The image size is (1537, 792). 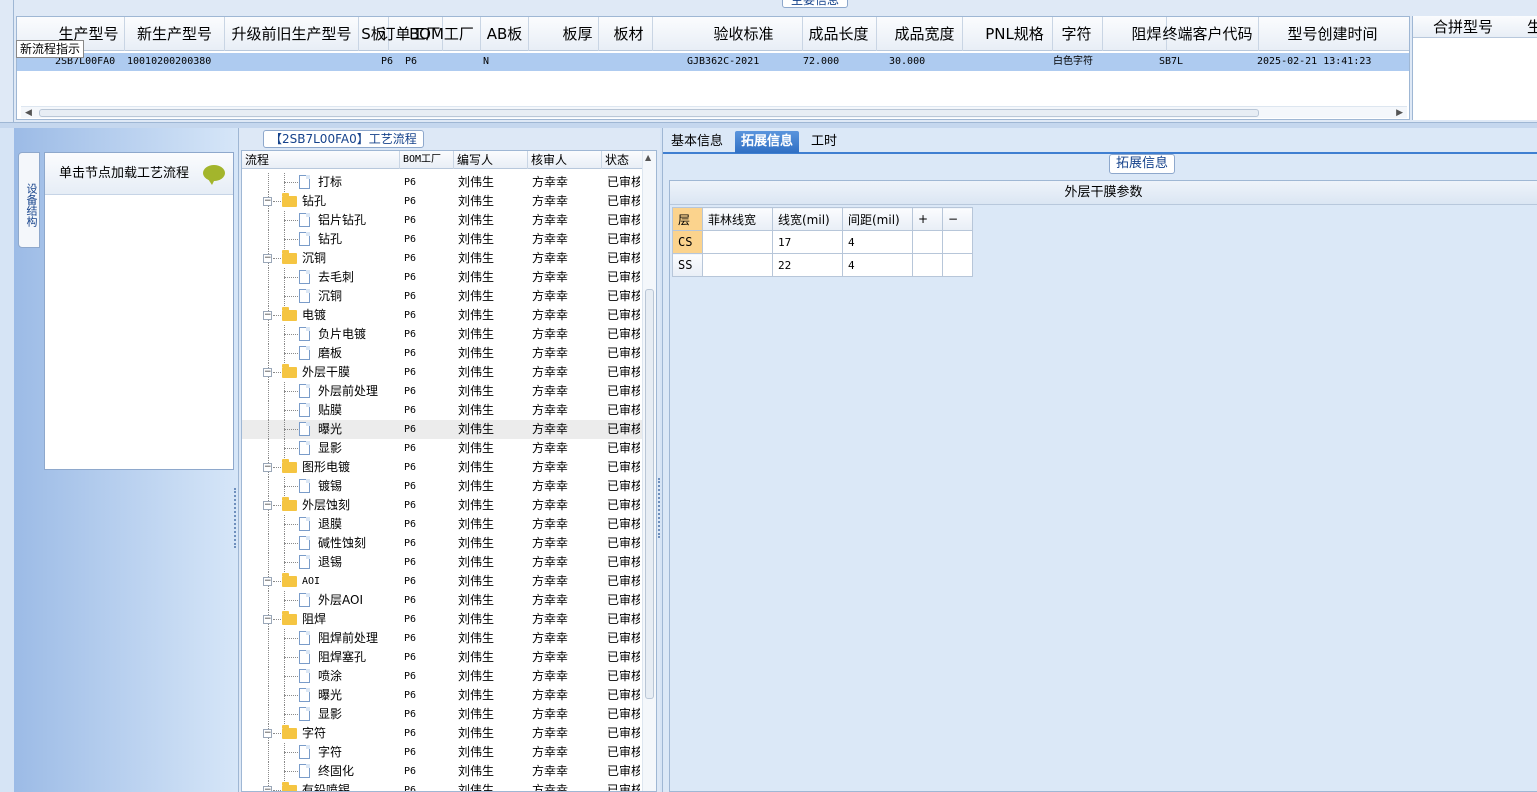 I want to click on tree-column-header: 核审人, so click(x=565, y=160).